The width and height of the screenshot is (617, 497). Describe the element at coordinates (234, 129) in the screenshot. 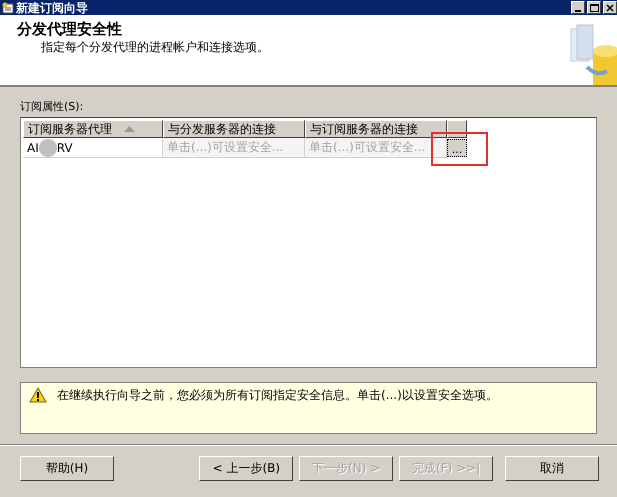

I see `column-header: 与分发服务器的连接` at that location.